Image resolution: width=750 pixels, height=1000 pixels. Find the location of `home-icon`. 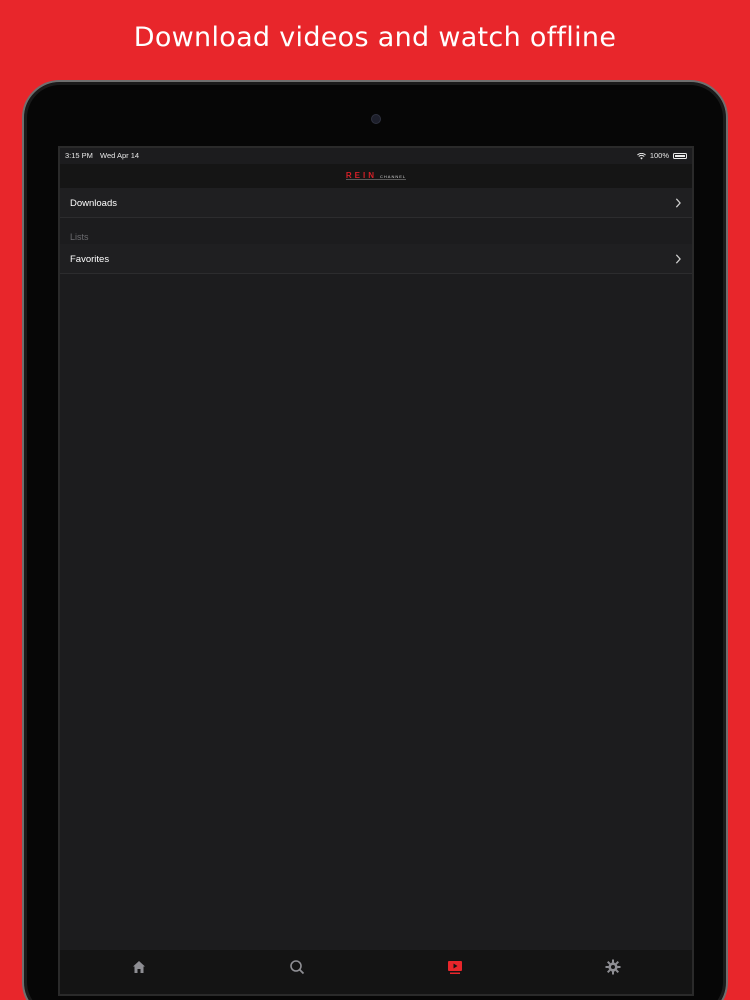

home-icon is located at coordinates (139, 967).